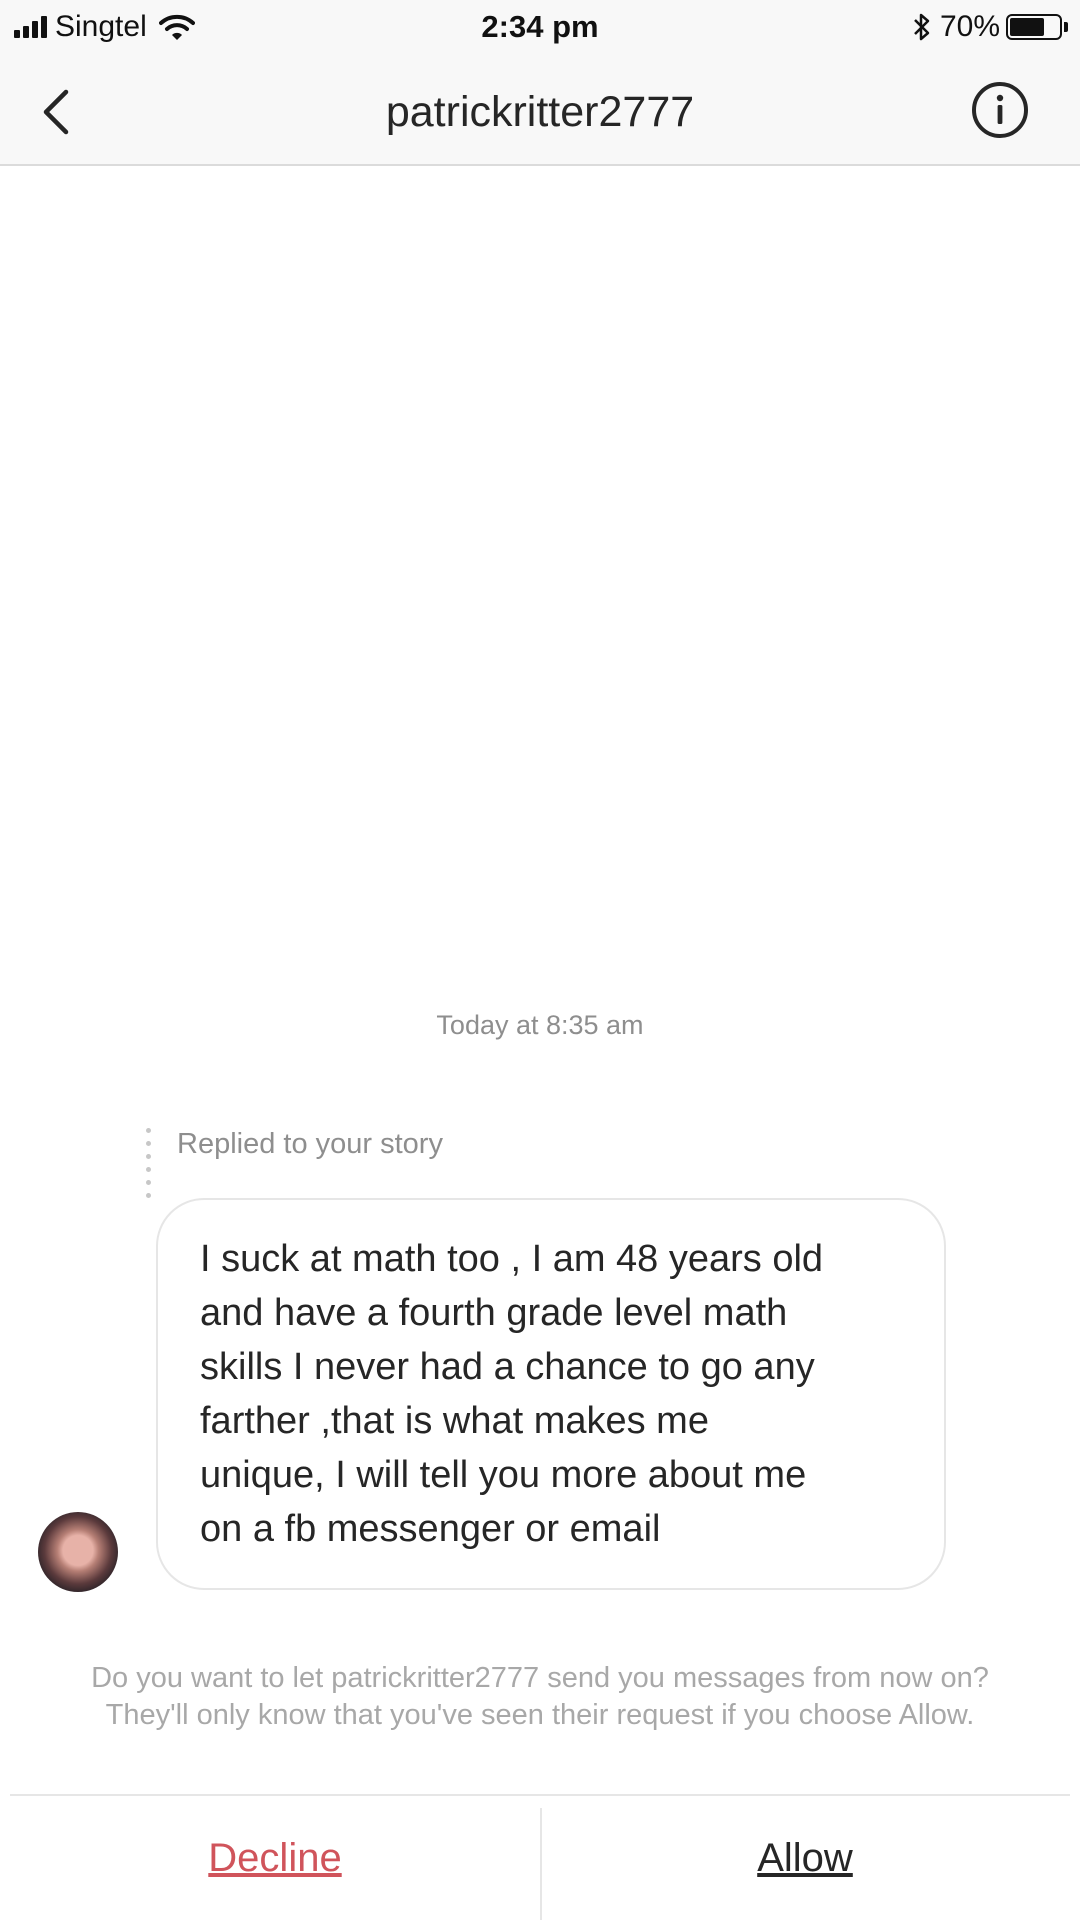  Describe the element at coordinates (454, 1421) in the screenshot. I see `message-line: farther ,that is what makes me` at that location.